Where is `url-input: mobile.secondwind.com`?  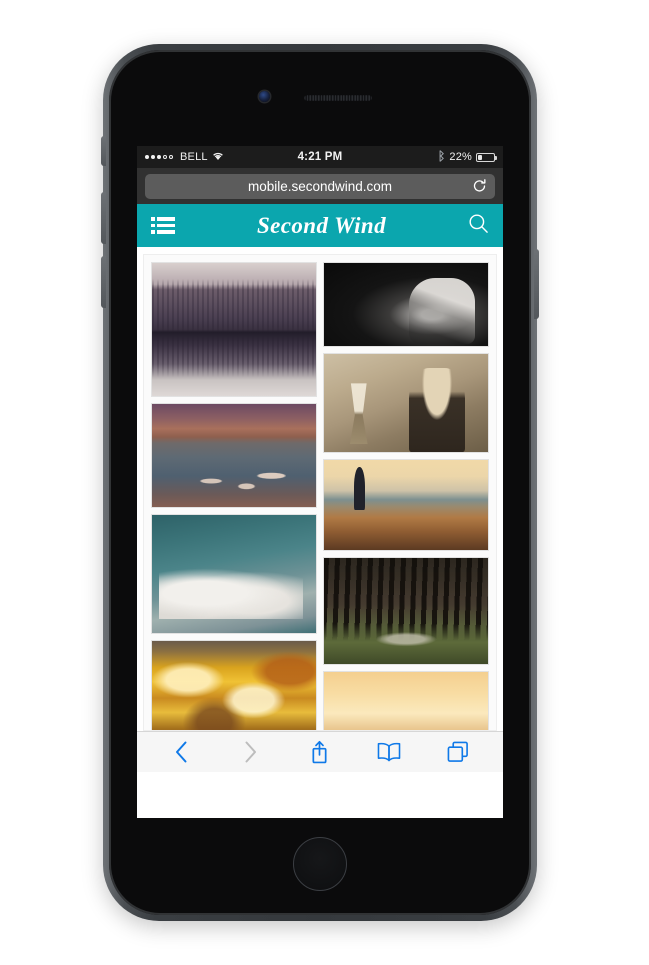 url-input: mobile.secondwind.com is located at coordinates (320, 186).